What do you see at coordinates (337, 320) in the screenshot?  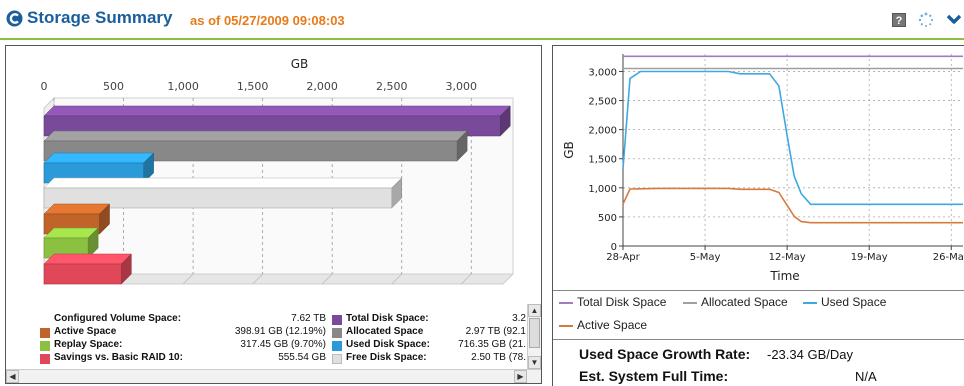 I see `legend-swatch-total-disk-space` at bounding box center [337, 320].